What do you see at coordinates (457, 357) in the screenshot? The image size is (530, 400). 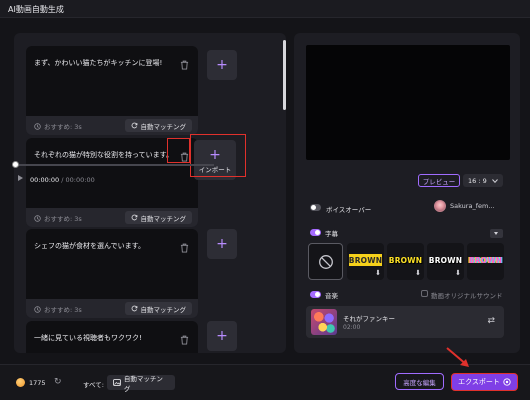 I see `annotation-arrow` at bounding box center [457, 357].